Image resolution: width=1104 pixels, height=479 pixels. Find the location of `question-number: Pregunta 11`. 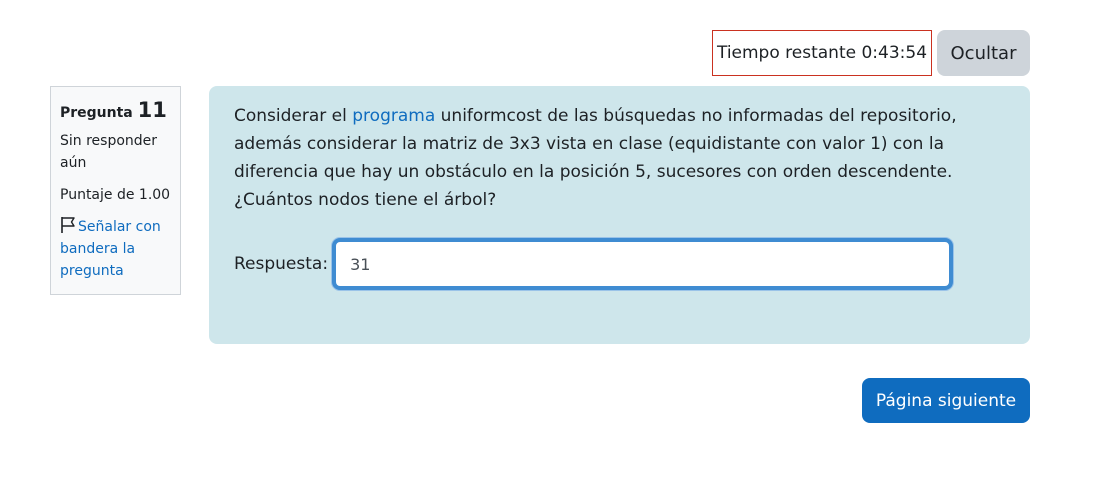

question-number: Pregunta 11 is located at coordinates (115, 111).